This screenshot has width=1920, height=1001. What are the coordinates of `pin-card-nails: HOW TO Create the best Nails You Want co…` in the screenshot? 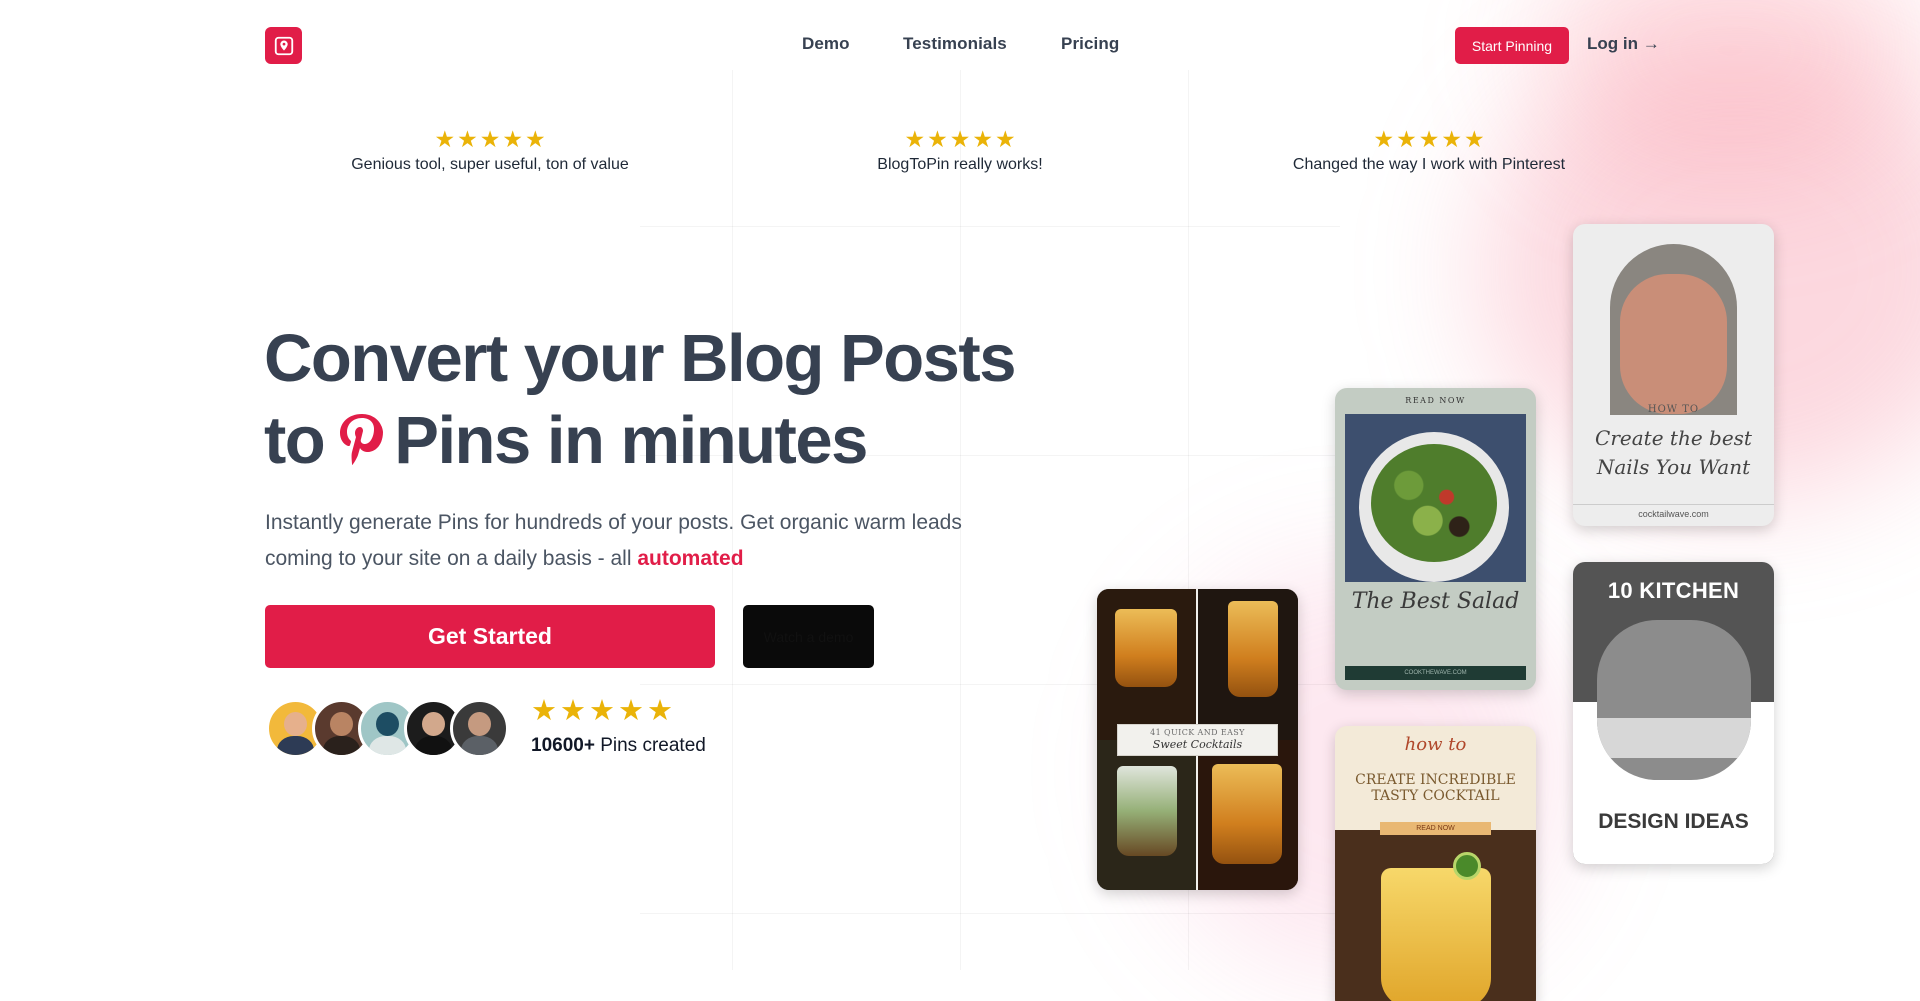 It's located at (1673, 375).